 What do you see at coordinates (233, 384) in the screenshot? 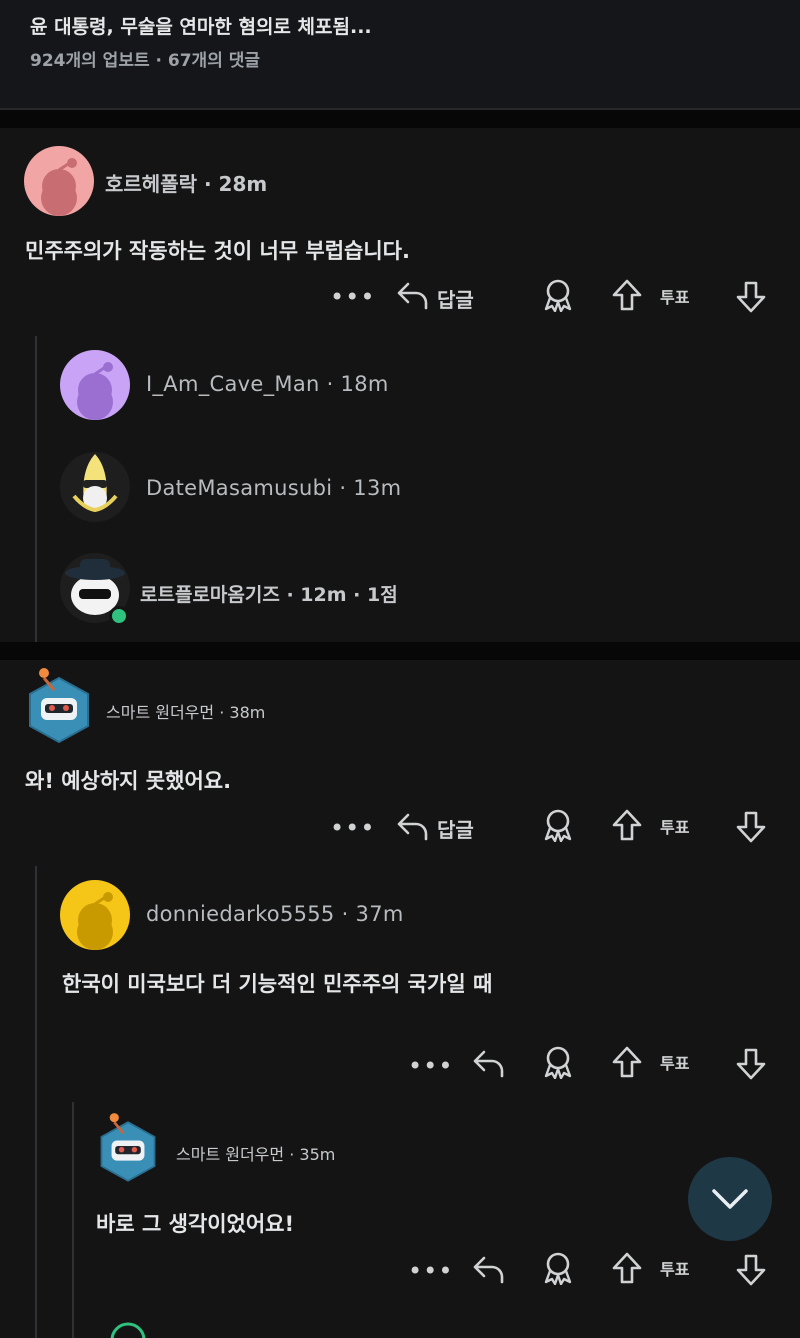
I see `author-name: I_Am_Cave_Man` at bounding box center [233, 384].